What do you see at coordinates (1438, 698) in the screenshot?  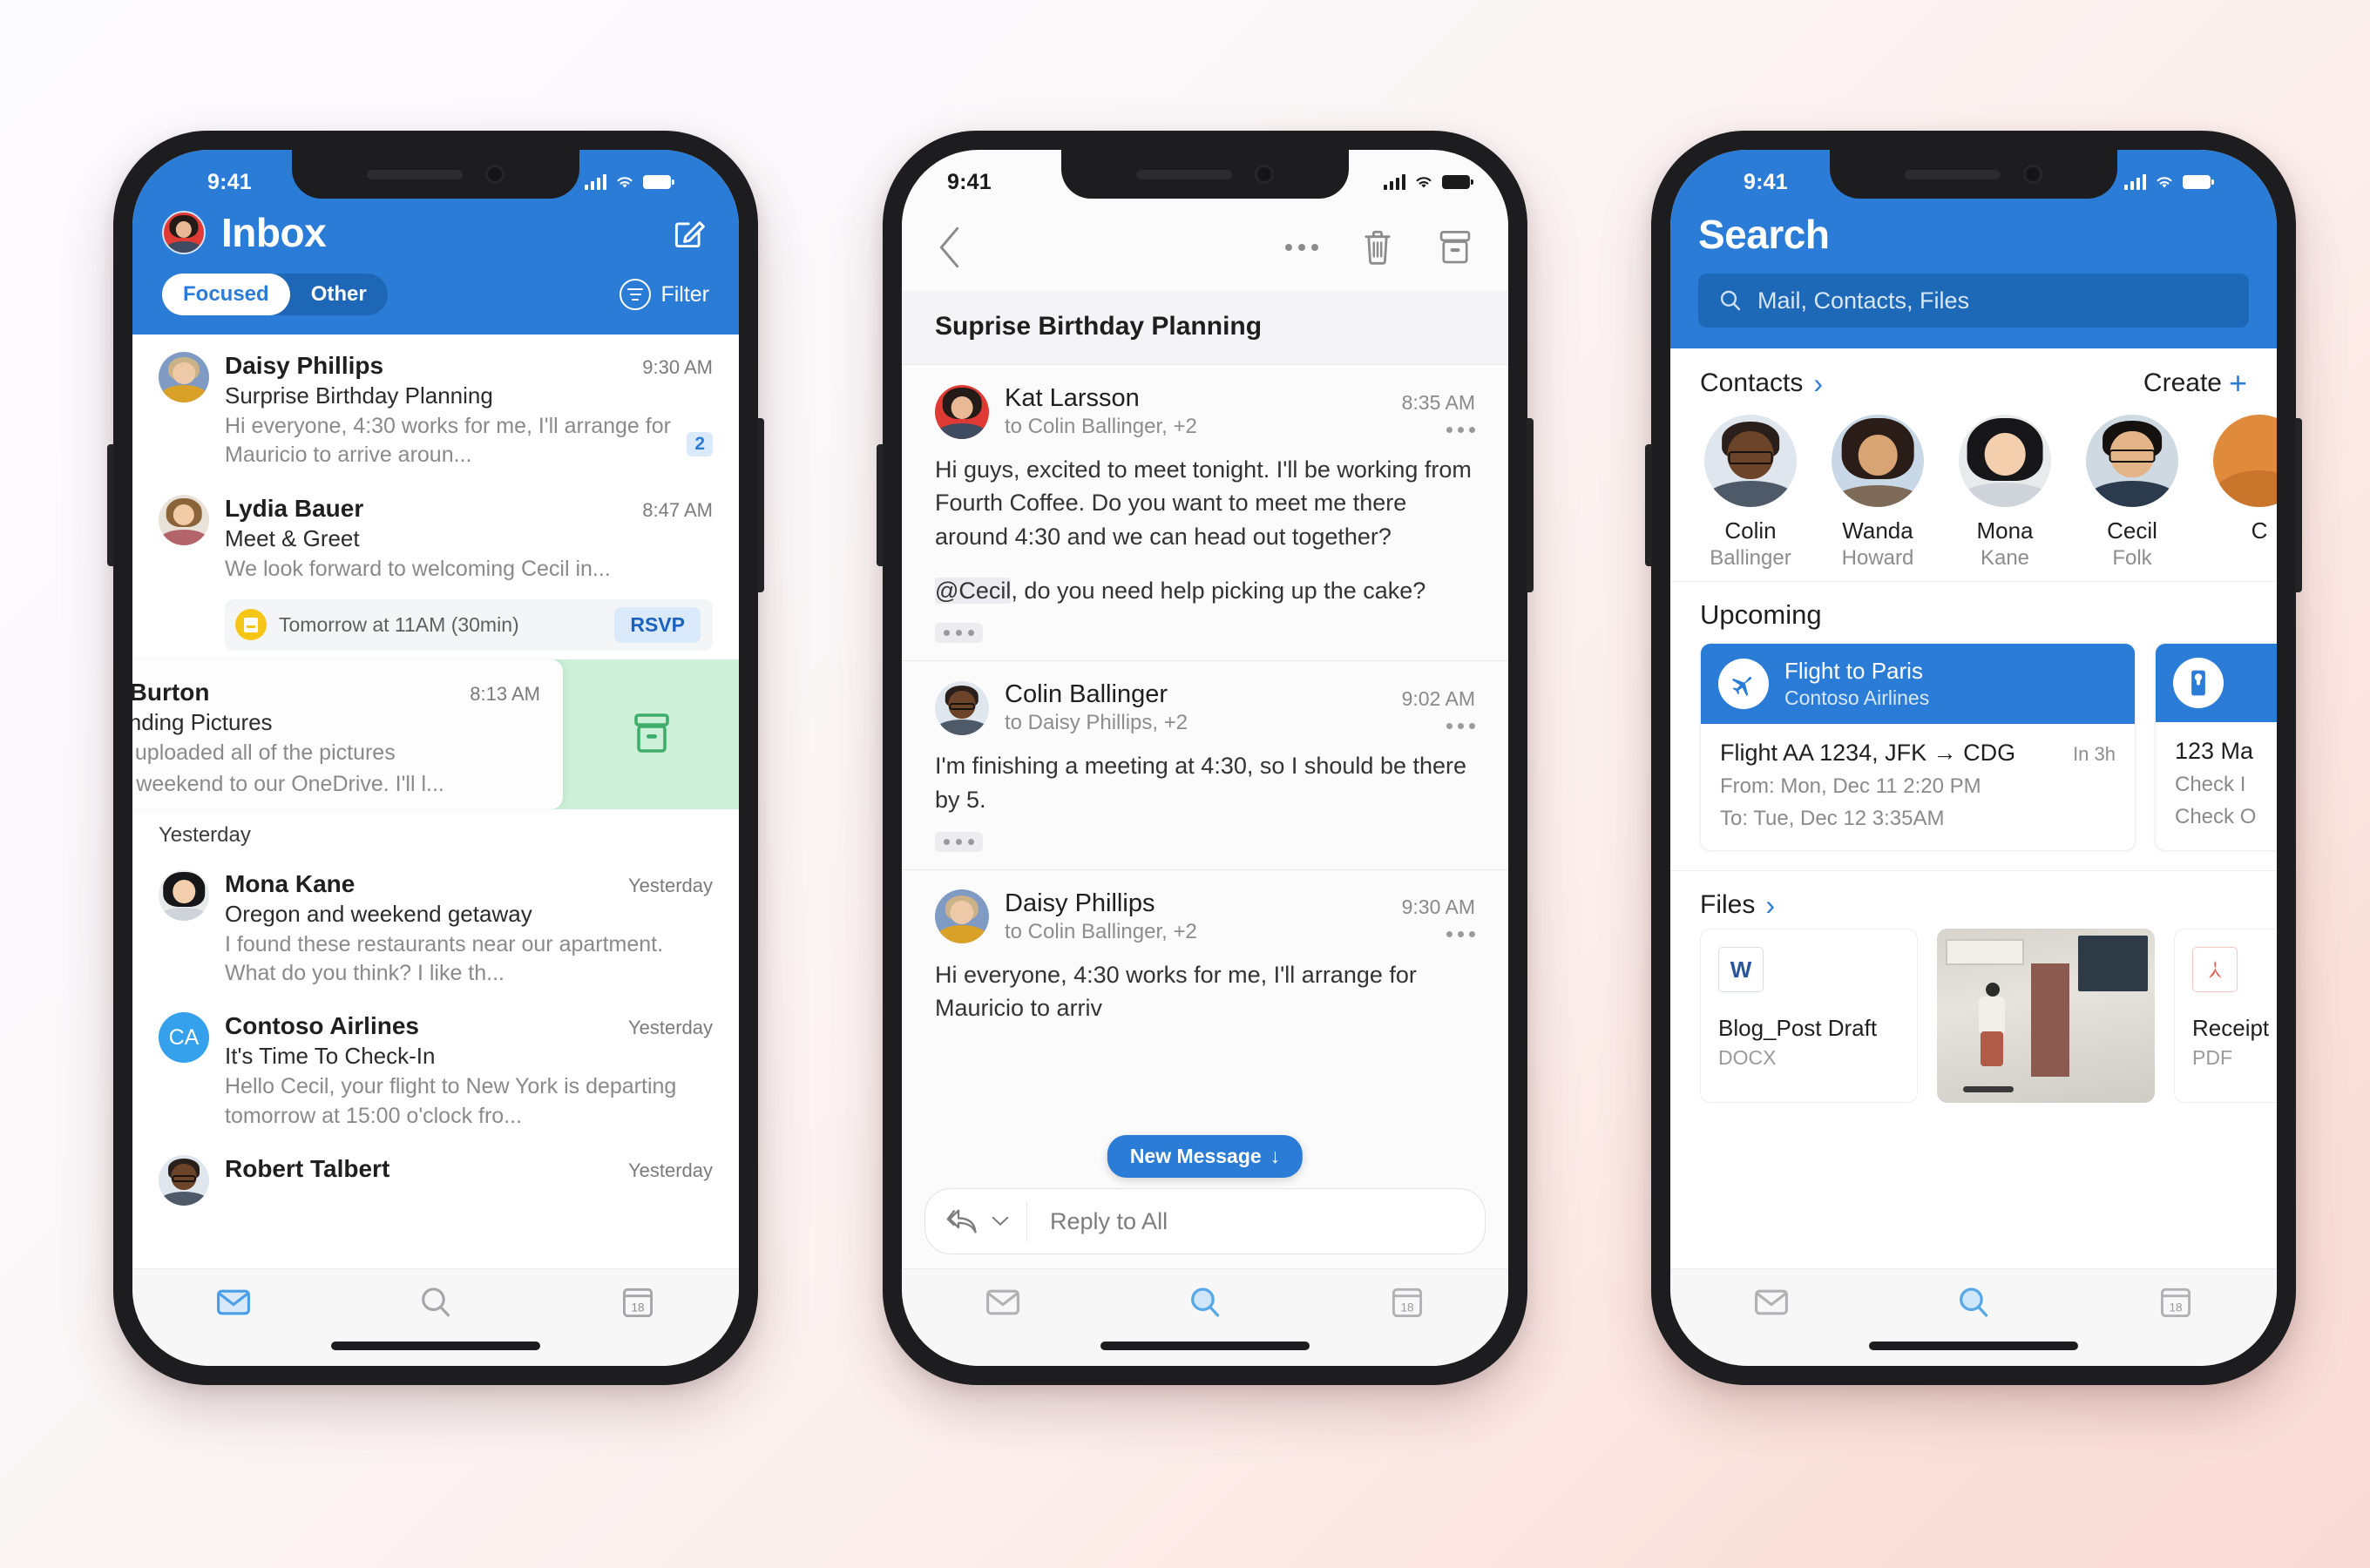 I see `message-time: 9:02 AM` at bounding box center [1438, 698].